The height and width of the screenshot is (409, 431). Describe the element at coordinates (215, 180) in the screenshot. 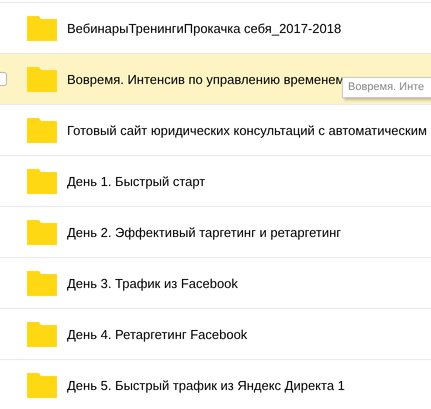

I see `folder-row: День 1. Быстрый старт` at that location.